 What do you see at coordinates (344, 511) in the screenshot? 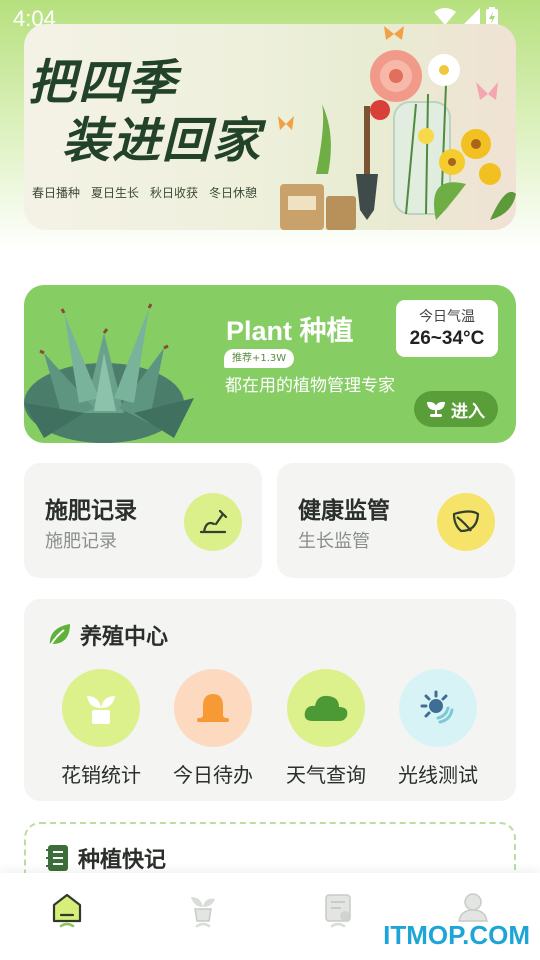
I see `record-title: 健康监管` at bounding box center [344, 511].